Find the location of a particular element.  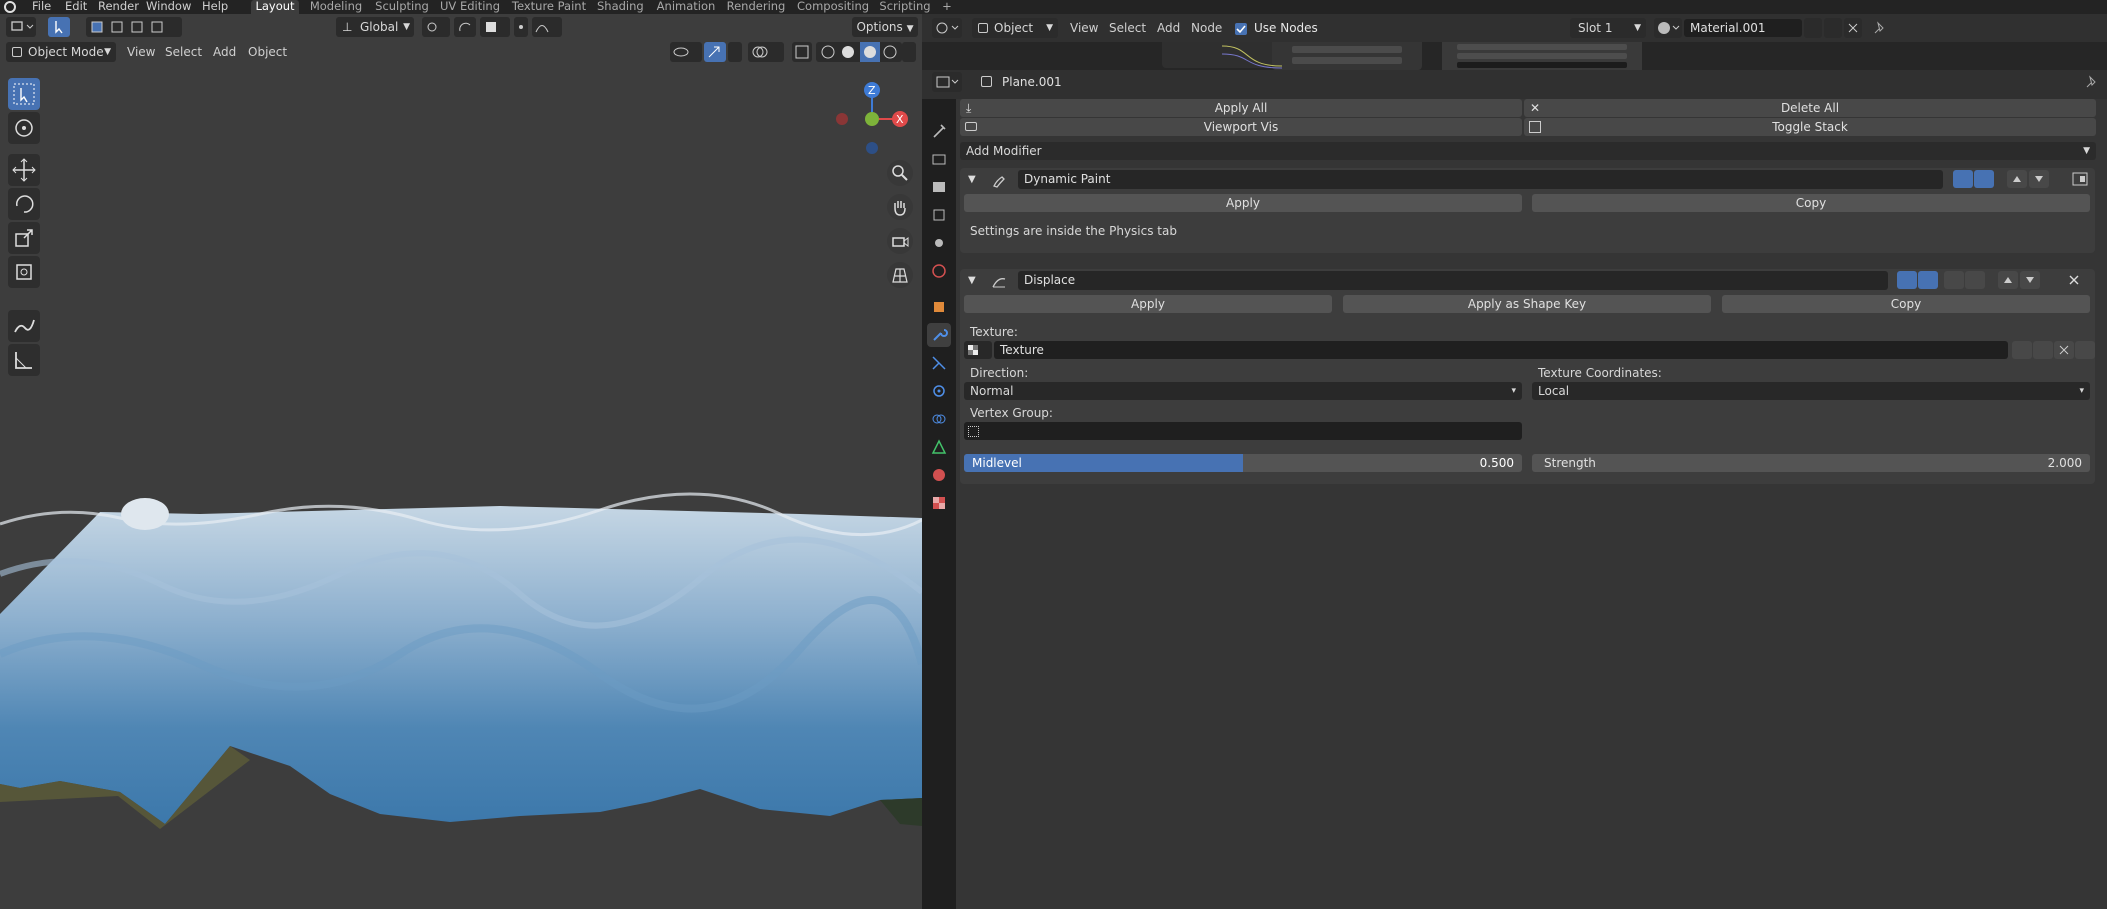

menu-render: Render is located at coordinates (118, 7).